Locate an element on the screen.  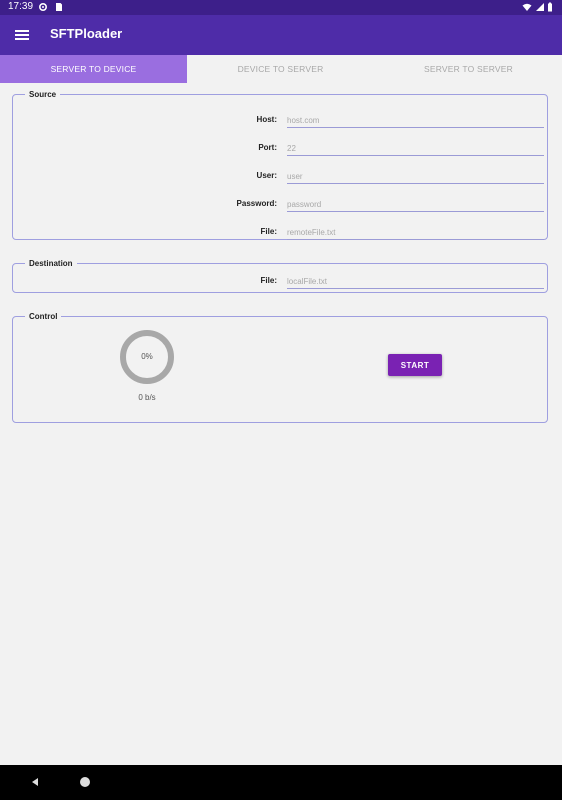
sim-card-icon is located at coordinates (59, 7).